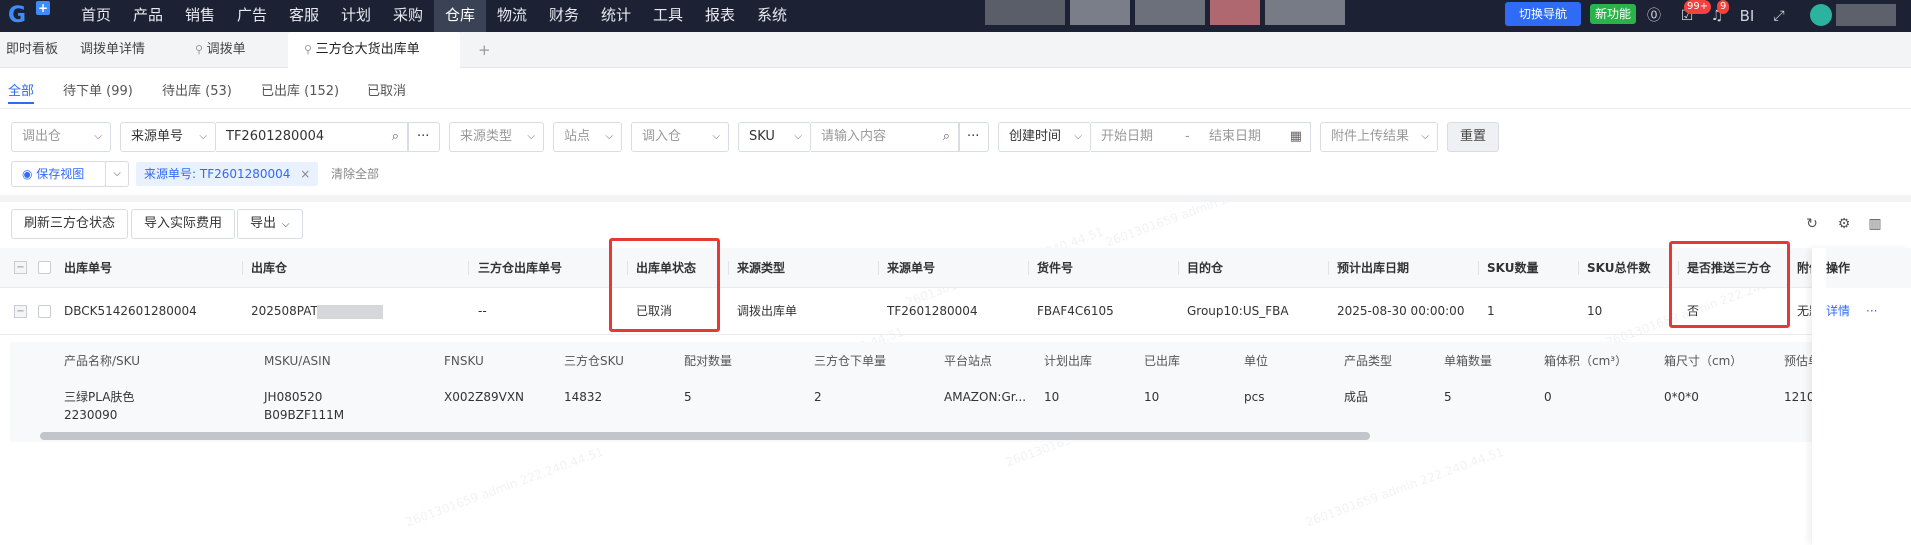 This screenshot has width=1911, height=545. I want to click on sku-quantity: 1, so click(1491, 311).